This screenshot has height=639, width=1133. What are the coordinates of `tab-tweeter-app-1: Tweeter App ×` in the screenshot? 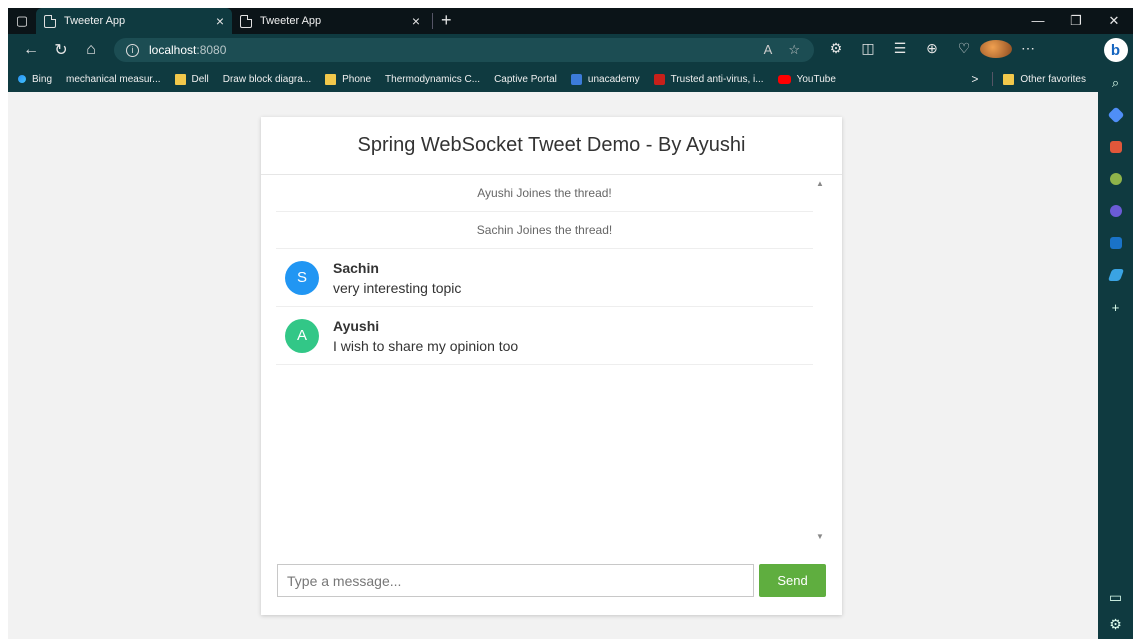 It's located at (134, 21).